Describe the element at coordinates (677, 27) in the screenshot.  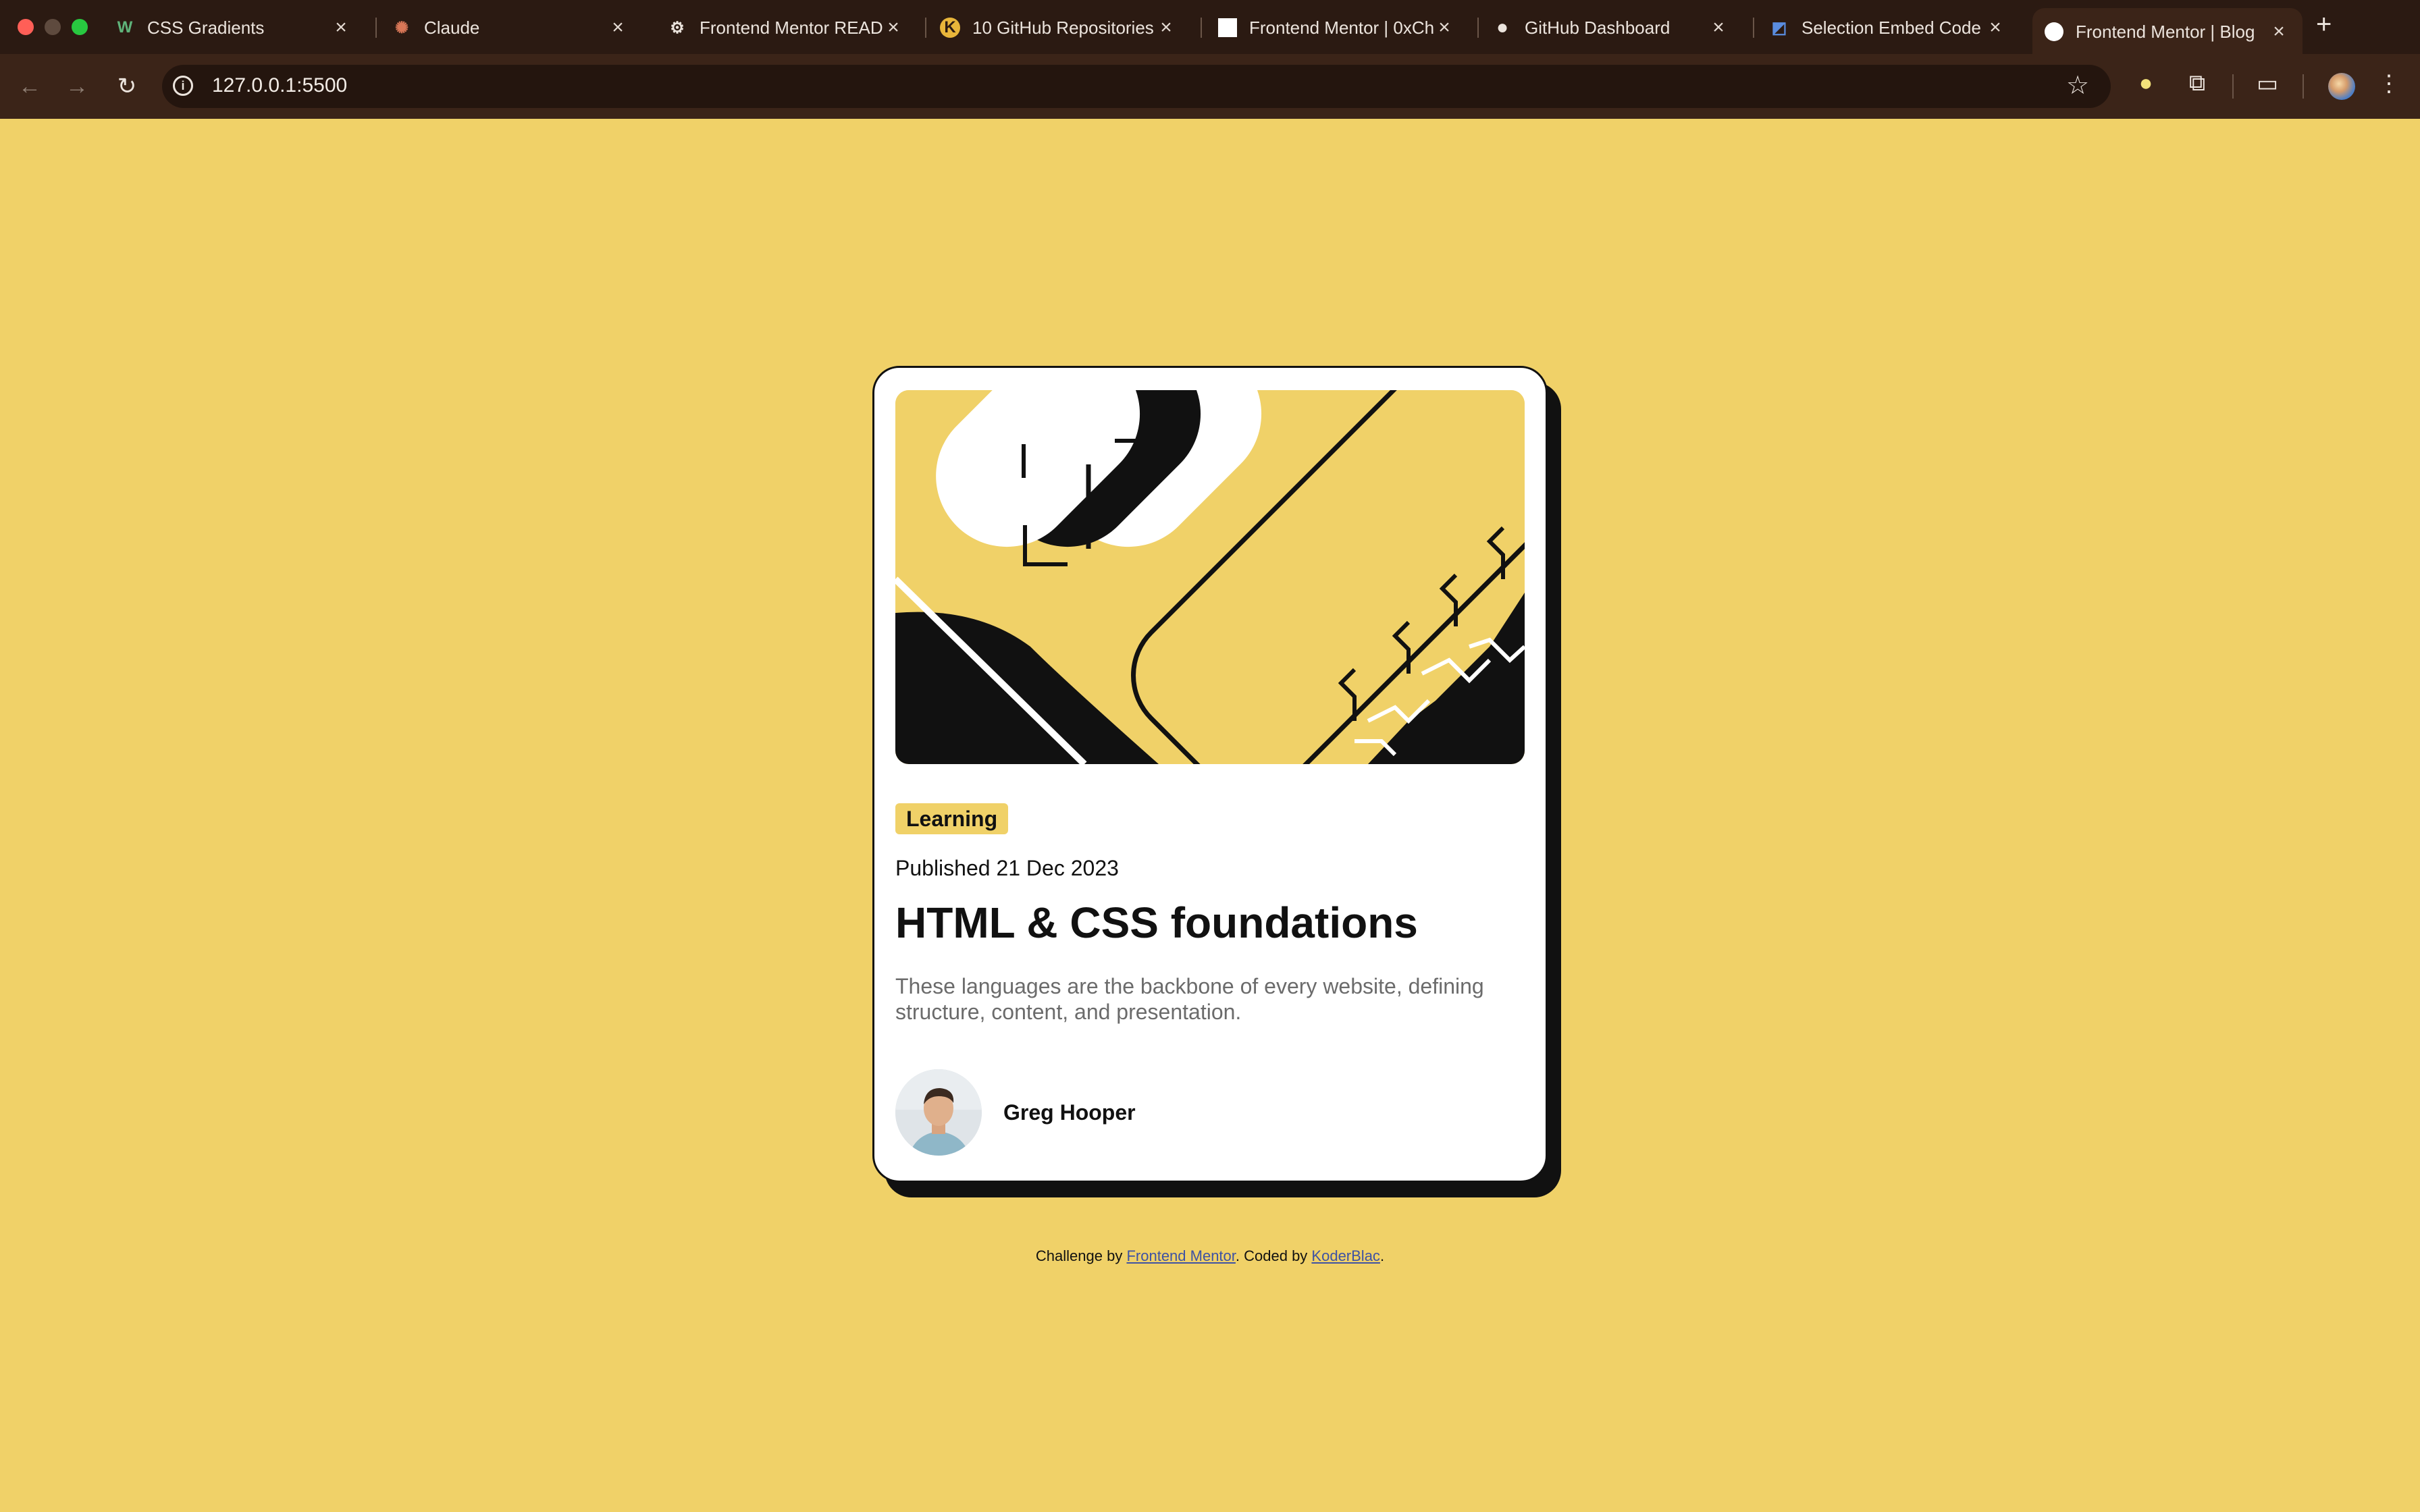
I see `openai-icon: ⚙` at that location.